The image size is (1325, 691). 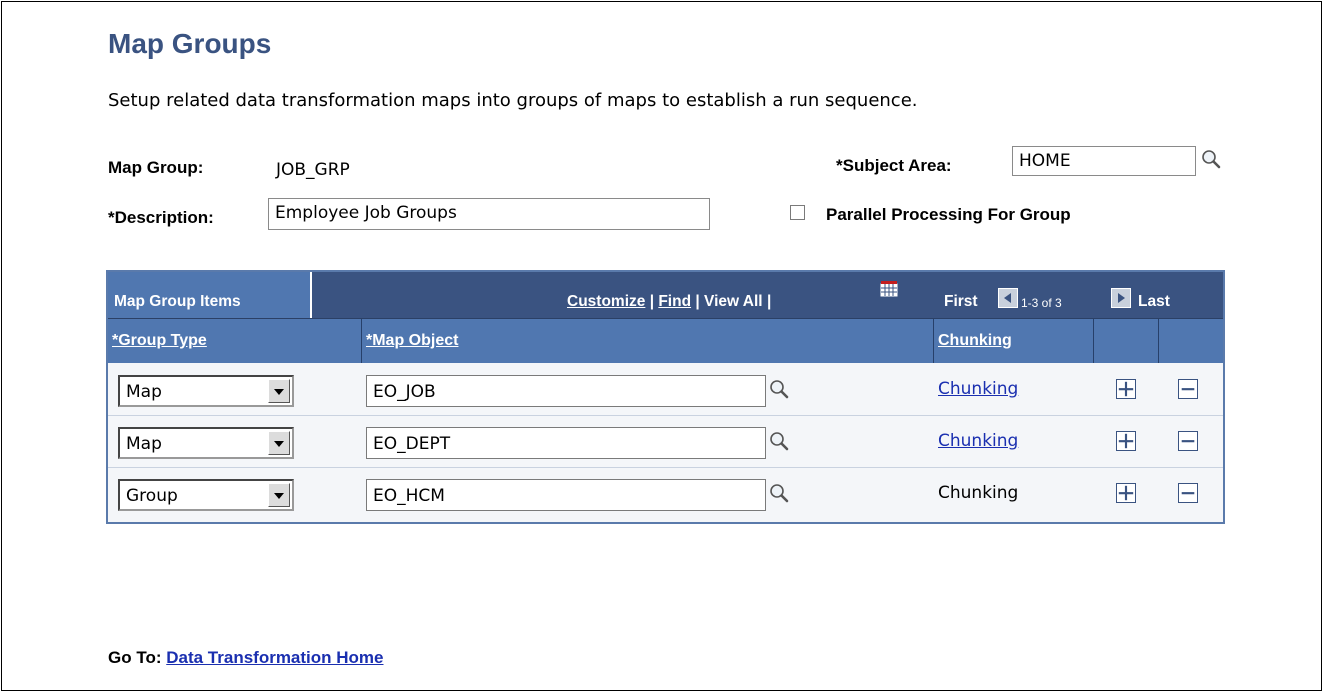 What do you see at coordinates (566, 391) in the screenshot?
I see `map-object-input: EO_JOB` at bounding box center [566, 391].